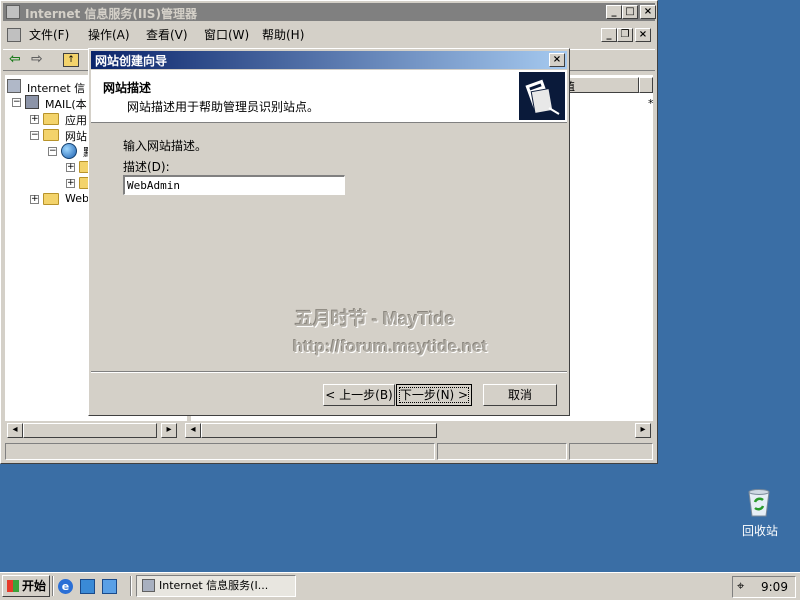  I want to click on status-bar, so click(329, 451).